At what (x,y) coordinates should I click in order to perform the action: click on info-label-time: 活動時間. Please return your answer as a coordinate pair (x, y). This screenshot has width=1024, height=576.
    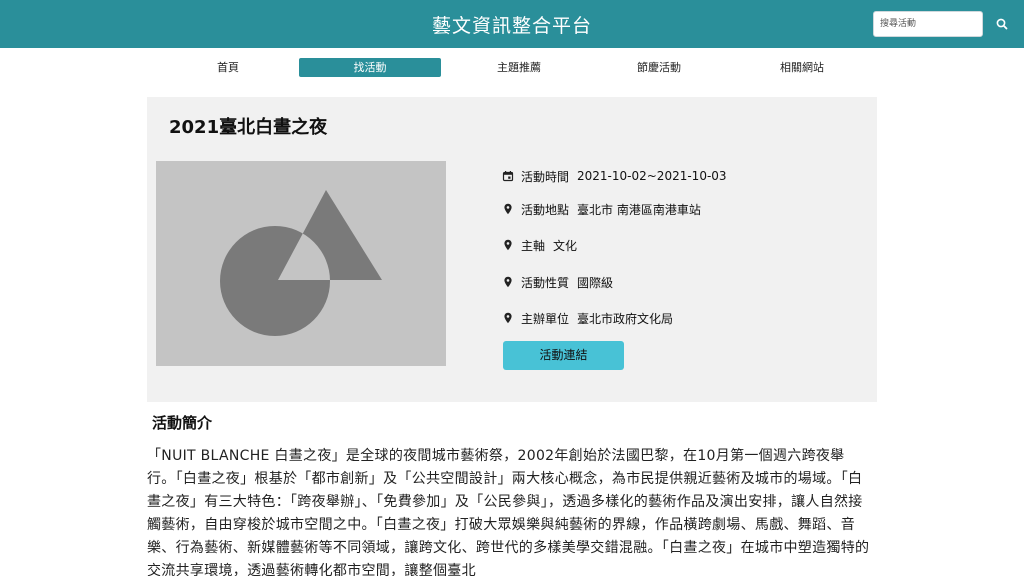
    Looking at the image, I should click on (545, 176).